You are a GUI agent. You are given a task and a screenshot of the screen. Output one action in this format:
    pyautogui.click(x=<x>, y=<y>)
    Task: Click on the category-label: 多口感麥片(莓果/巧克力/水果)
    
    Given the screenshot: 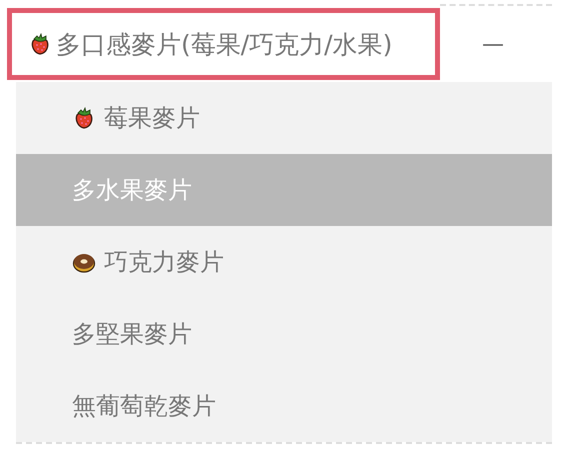 What is the action you would take?
    pyautogui.click(x=224, y=44)
    